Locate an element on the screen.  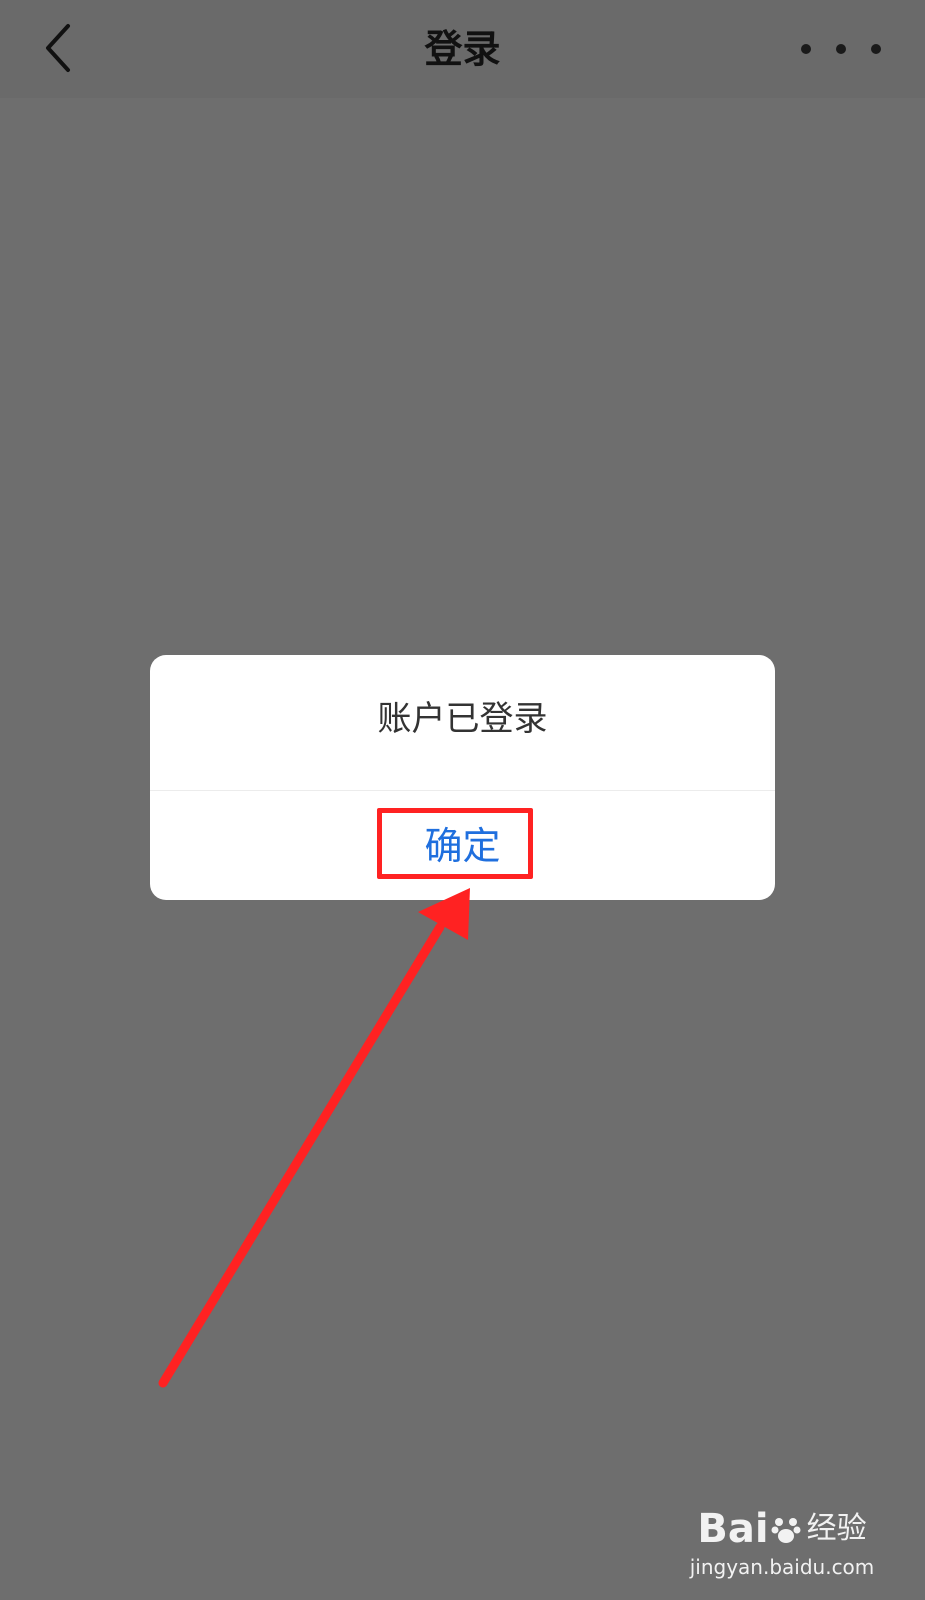
alert-dialog: 账户已登录 确定 is located at coordinates (462, 777).